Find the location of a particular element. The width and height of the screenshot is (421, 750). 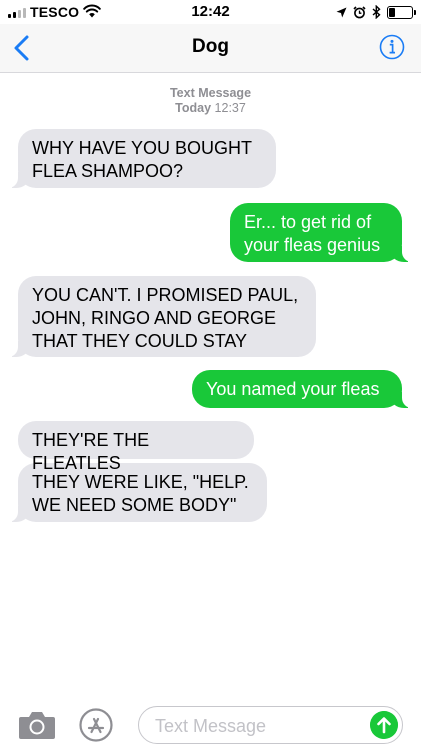

sent-message: You named your fleas is located at coordinates (303, 389).